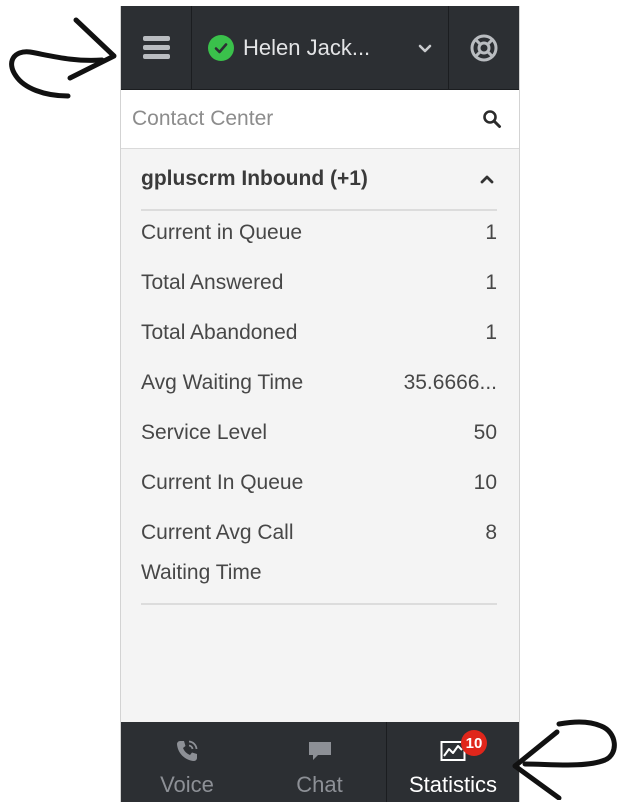 This screenshot has height=802, width=623. I want to click on stat-label: Total Abandoned, so click(219, 332).